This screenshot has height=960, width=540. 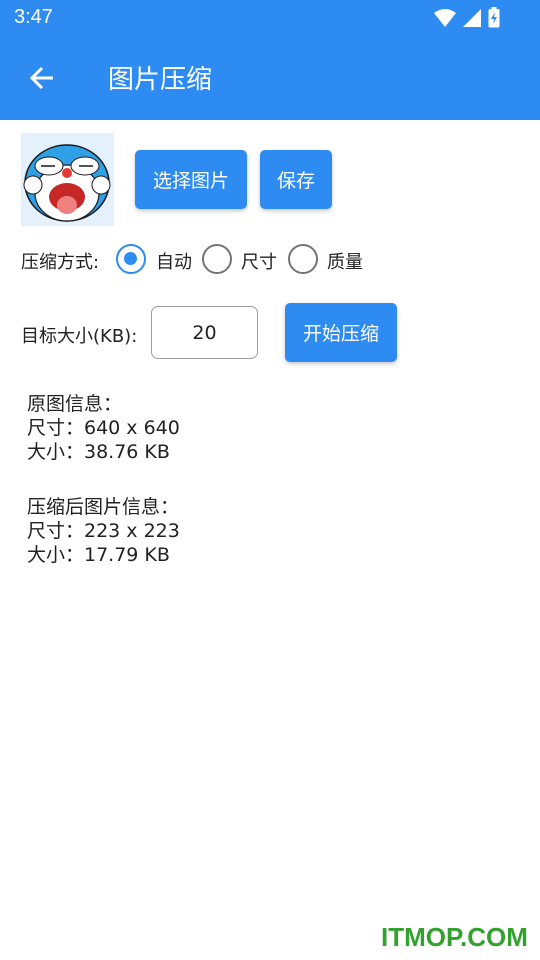 I want to click on select-image-button: 选择图片, so click(x=191, y=179).